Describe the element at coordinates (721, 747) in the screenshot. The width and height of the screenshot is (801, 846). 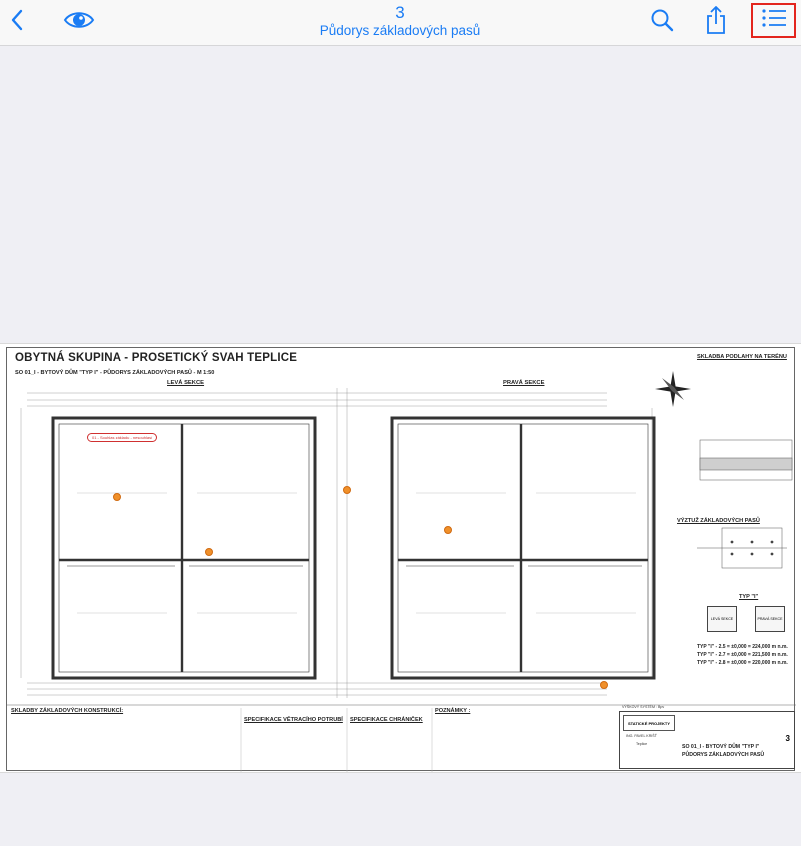
I see `title-block-project: SO 01_I - BYTOVÝ DŮM "TYP I"` at that location.